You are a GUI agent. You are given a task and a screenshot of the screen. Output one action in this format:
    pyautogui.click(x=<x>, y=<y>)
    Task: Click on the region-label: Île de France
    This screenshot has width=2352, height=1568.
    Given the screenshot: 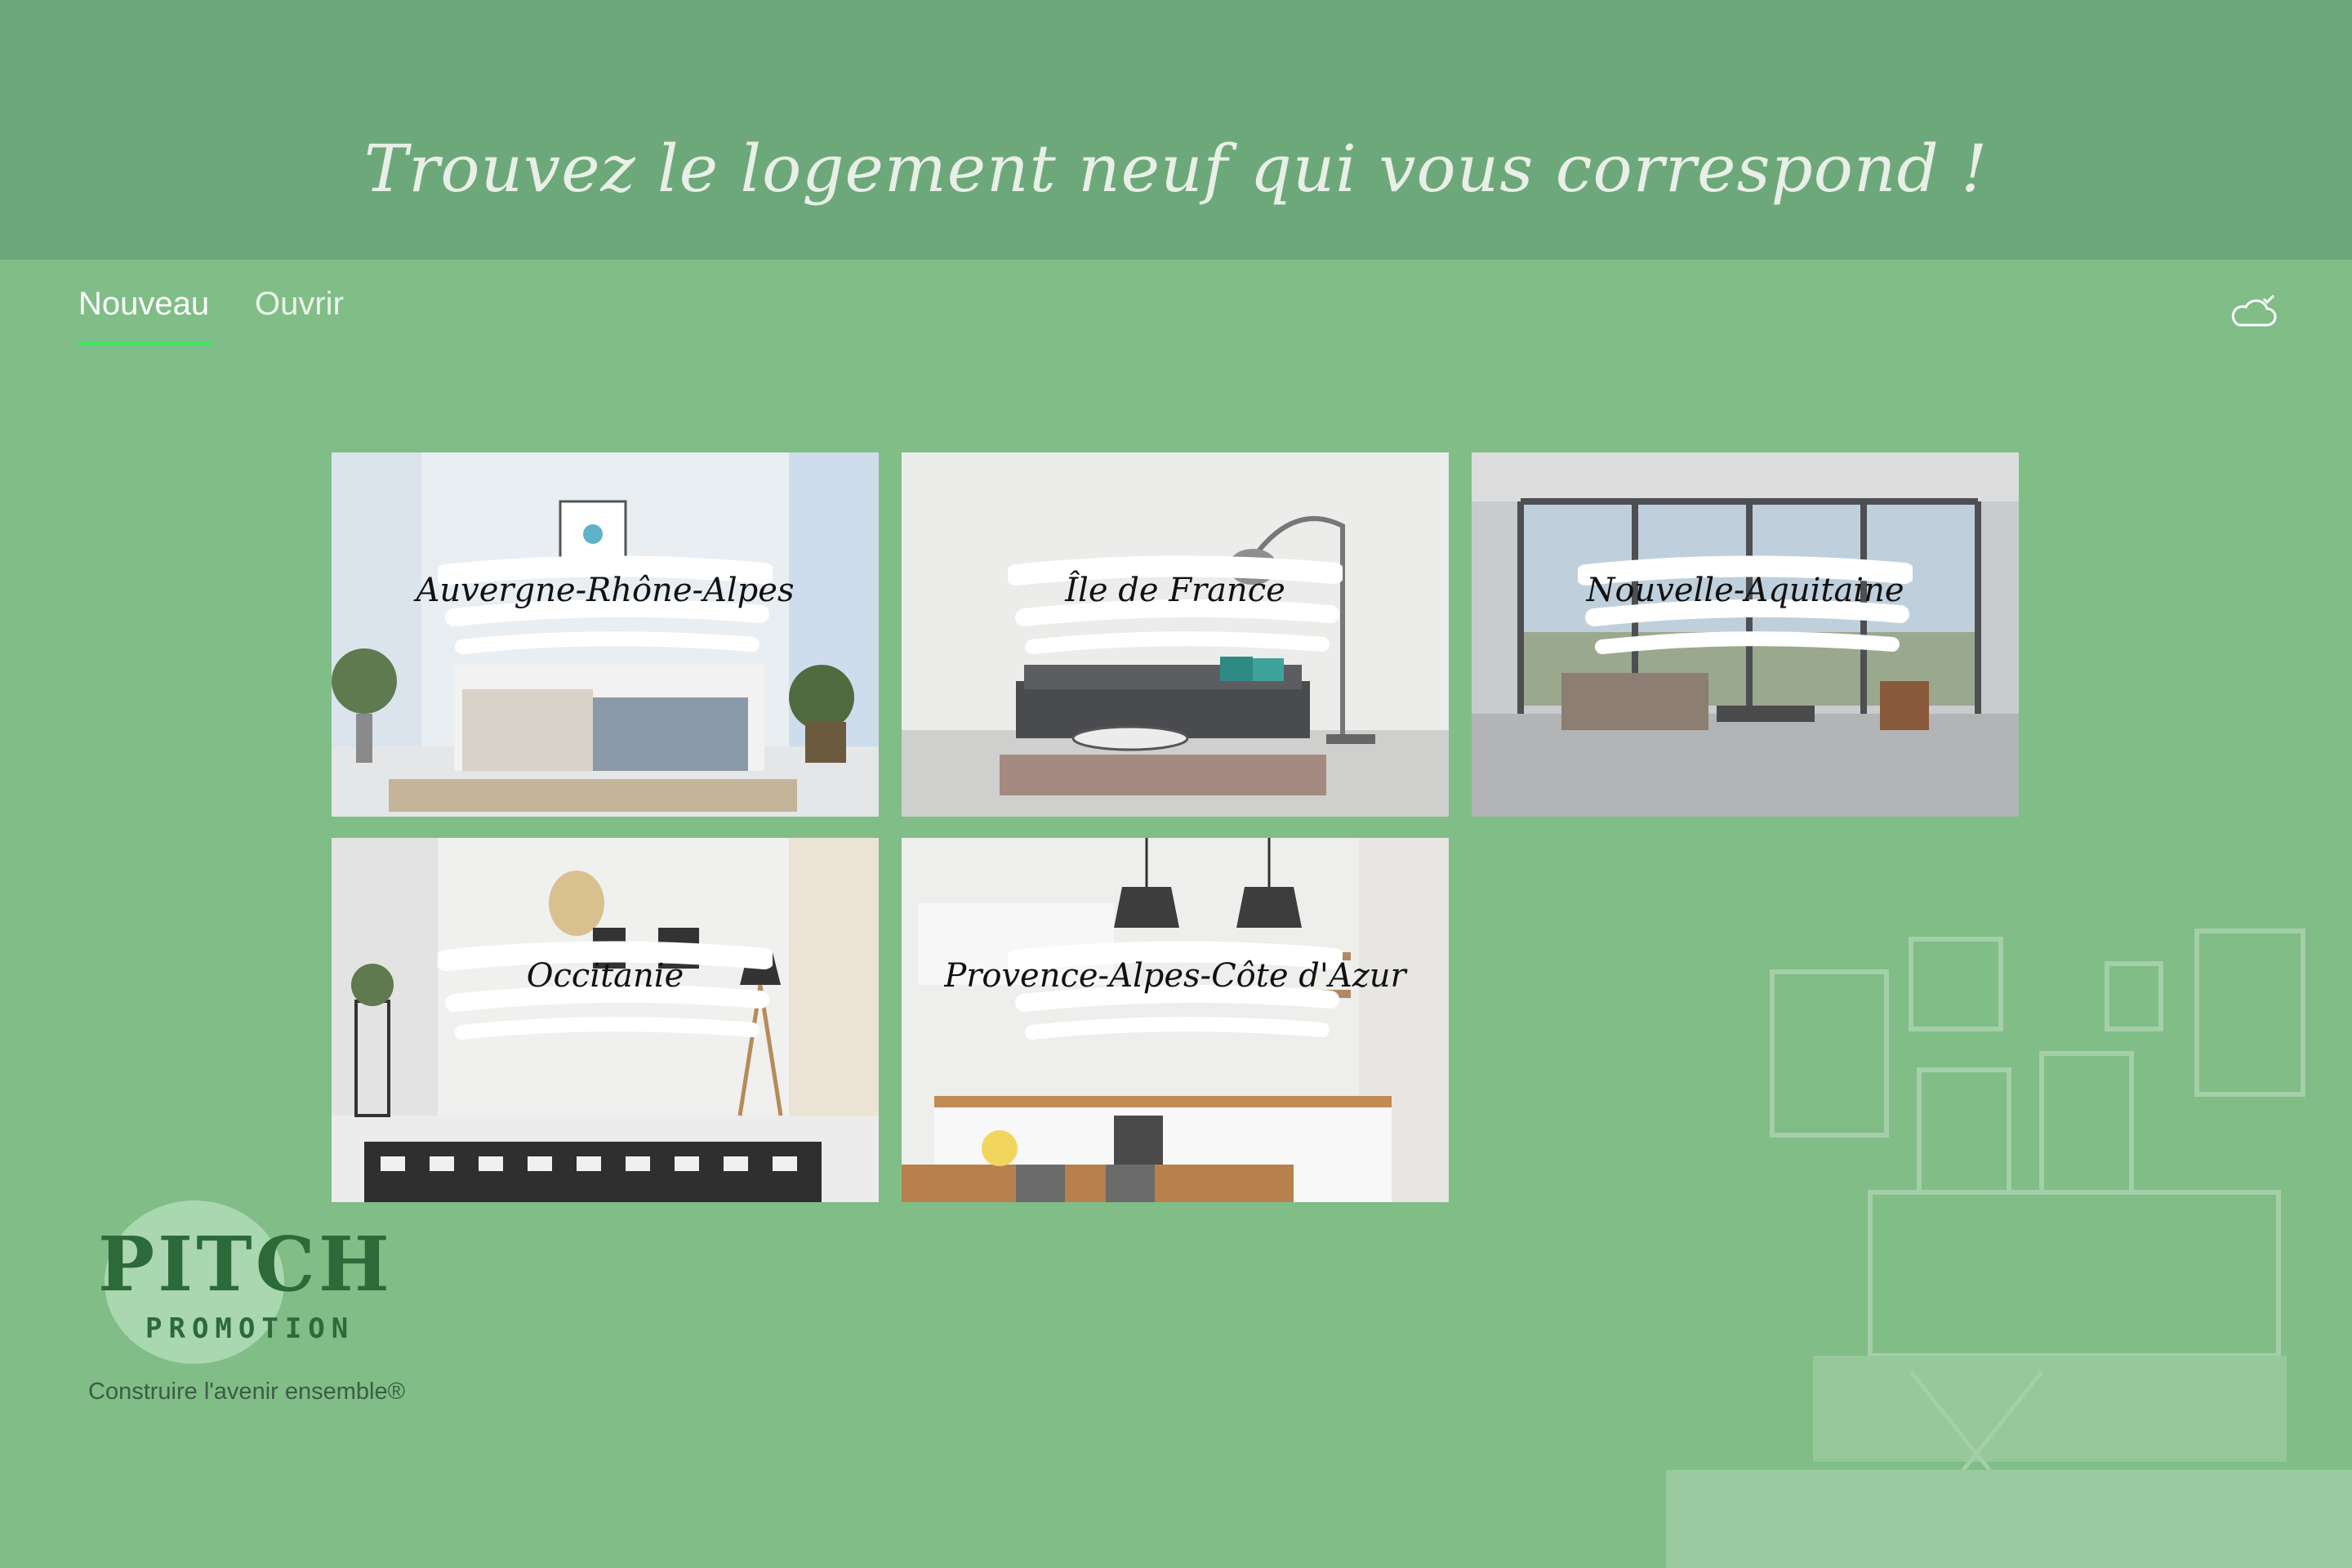 What is the action you would take?
    pyautogui.click(x=1175, y=590)
    